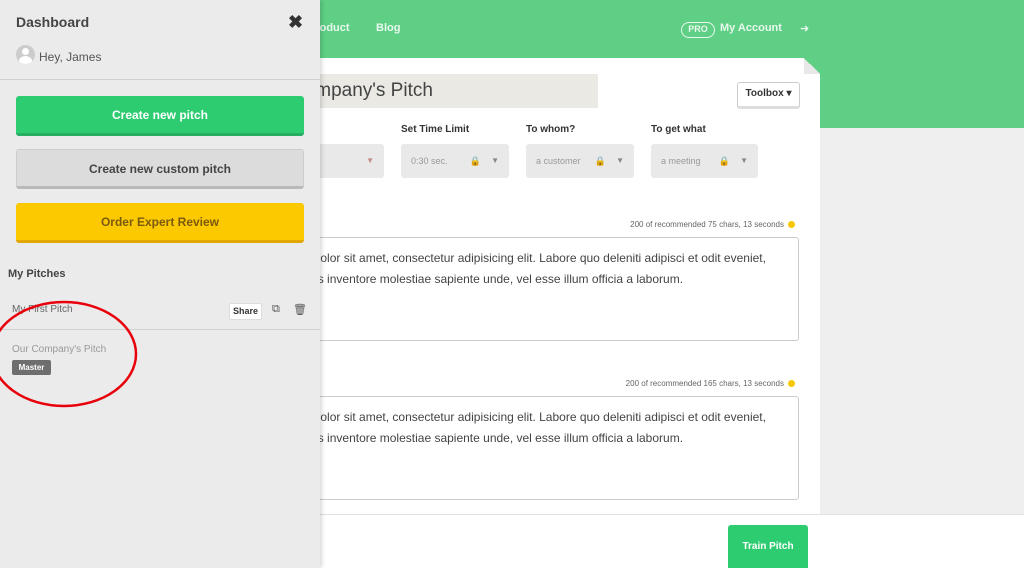  I want to click on order-expert-review-button: Order Expert Review, so click(160, 223).